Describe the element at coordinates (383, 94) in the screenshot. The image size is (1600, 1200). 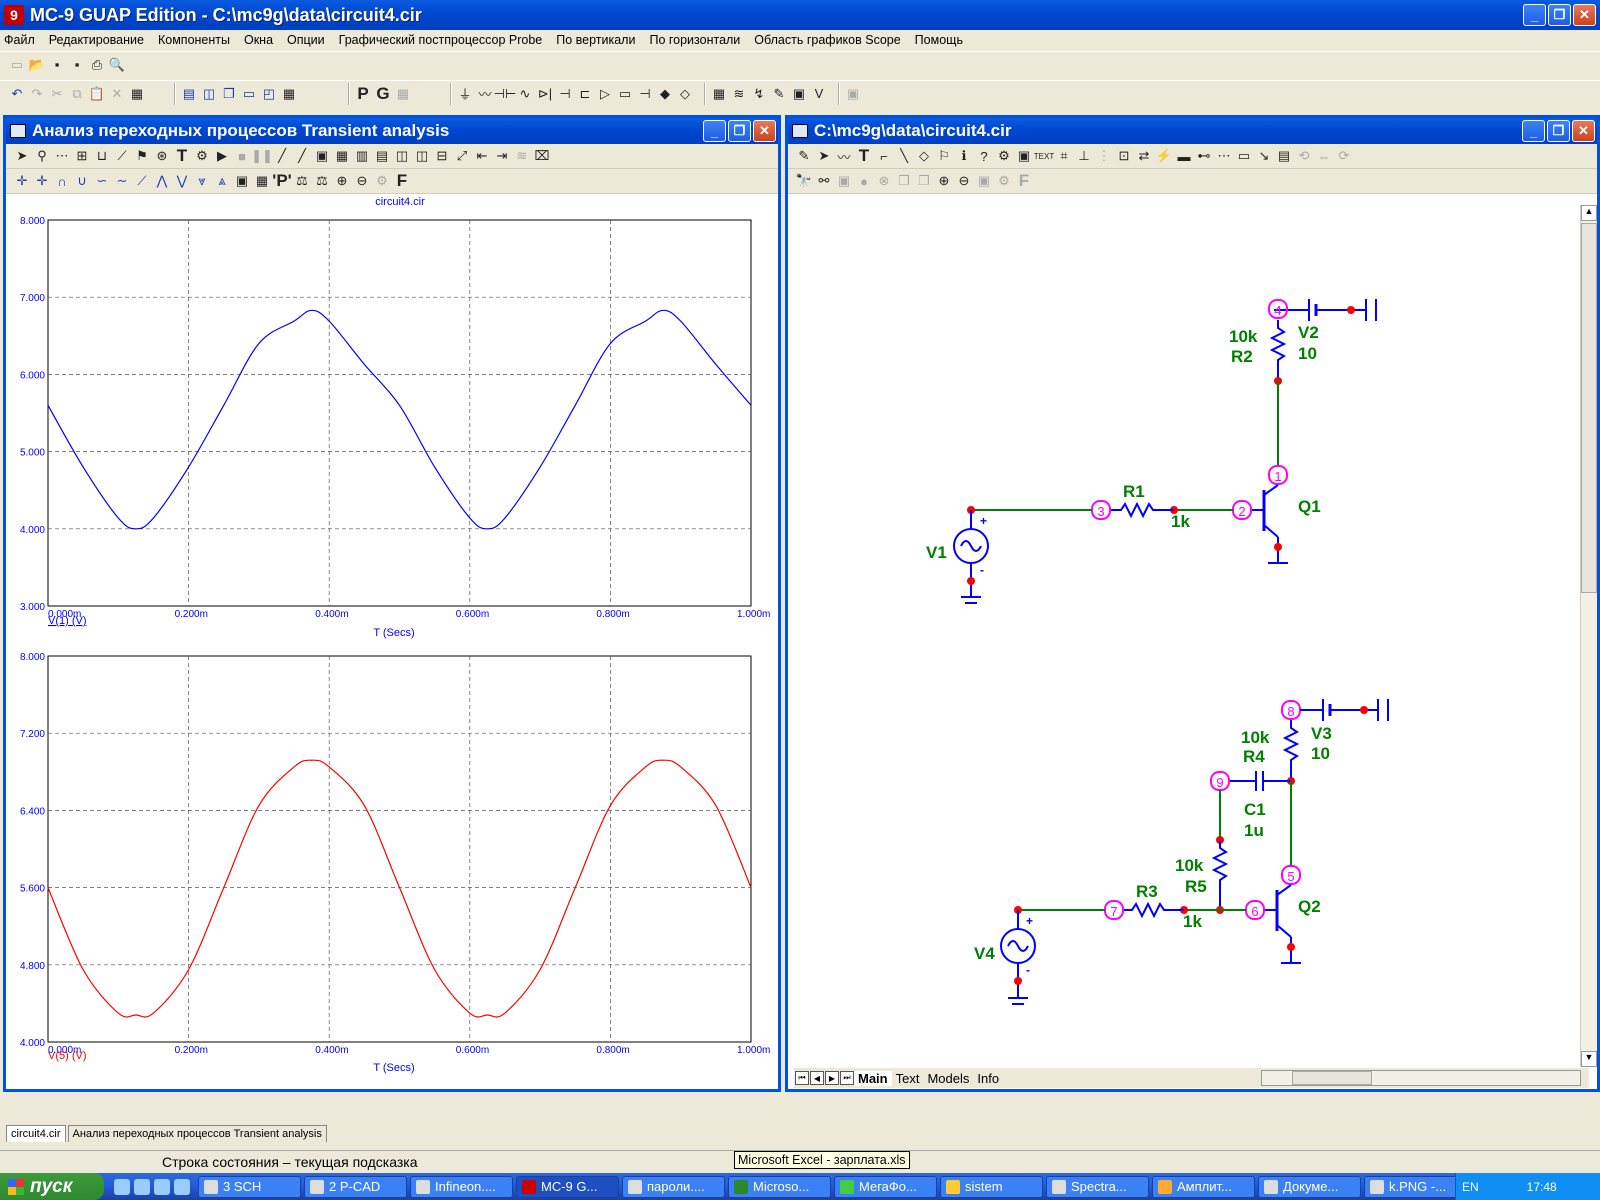
I see `g-button: G` at that location.